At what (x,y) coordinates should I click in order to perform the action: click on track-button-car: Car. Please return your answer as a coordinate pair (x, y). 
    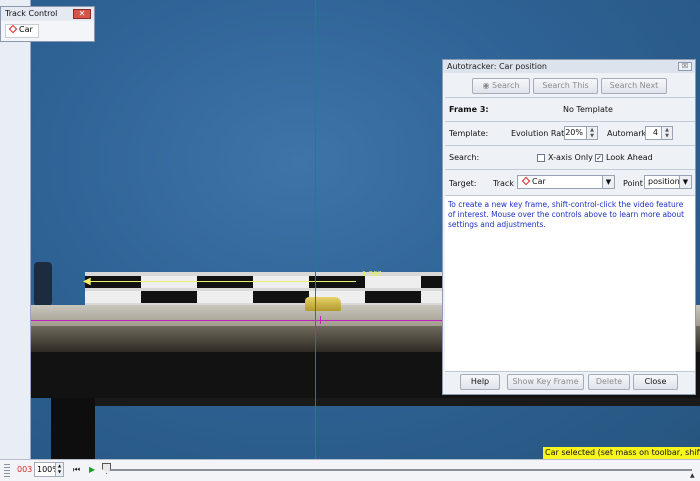
    Looking at the image, I should click on (22, 31).